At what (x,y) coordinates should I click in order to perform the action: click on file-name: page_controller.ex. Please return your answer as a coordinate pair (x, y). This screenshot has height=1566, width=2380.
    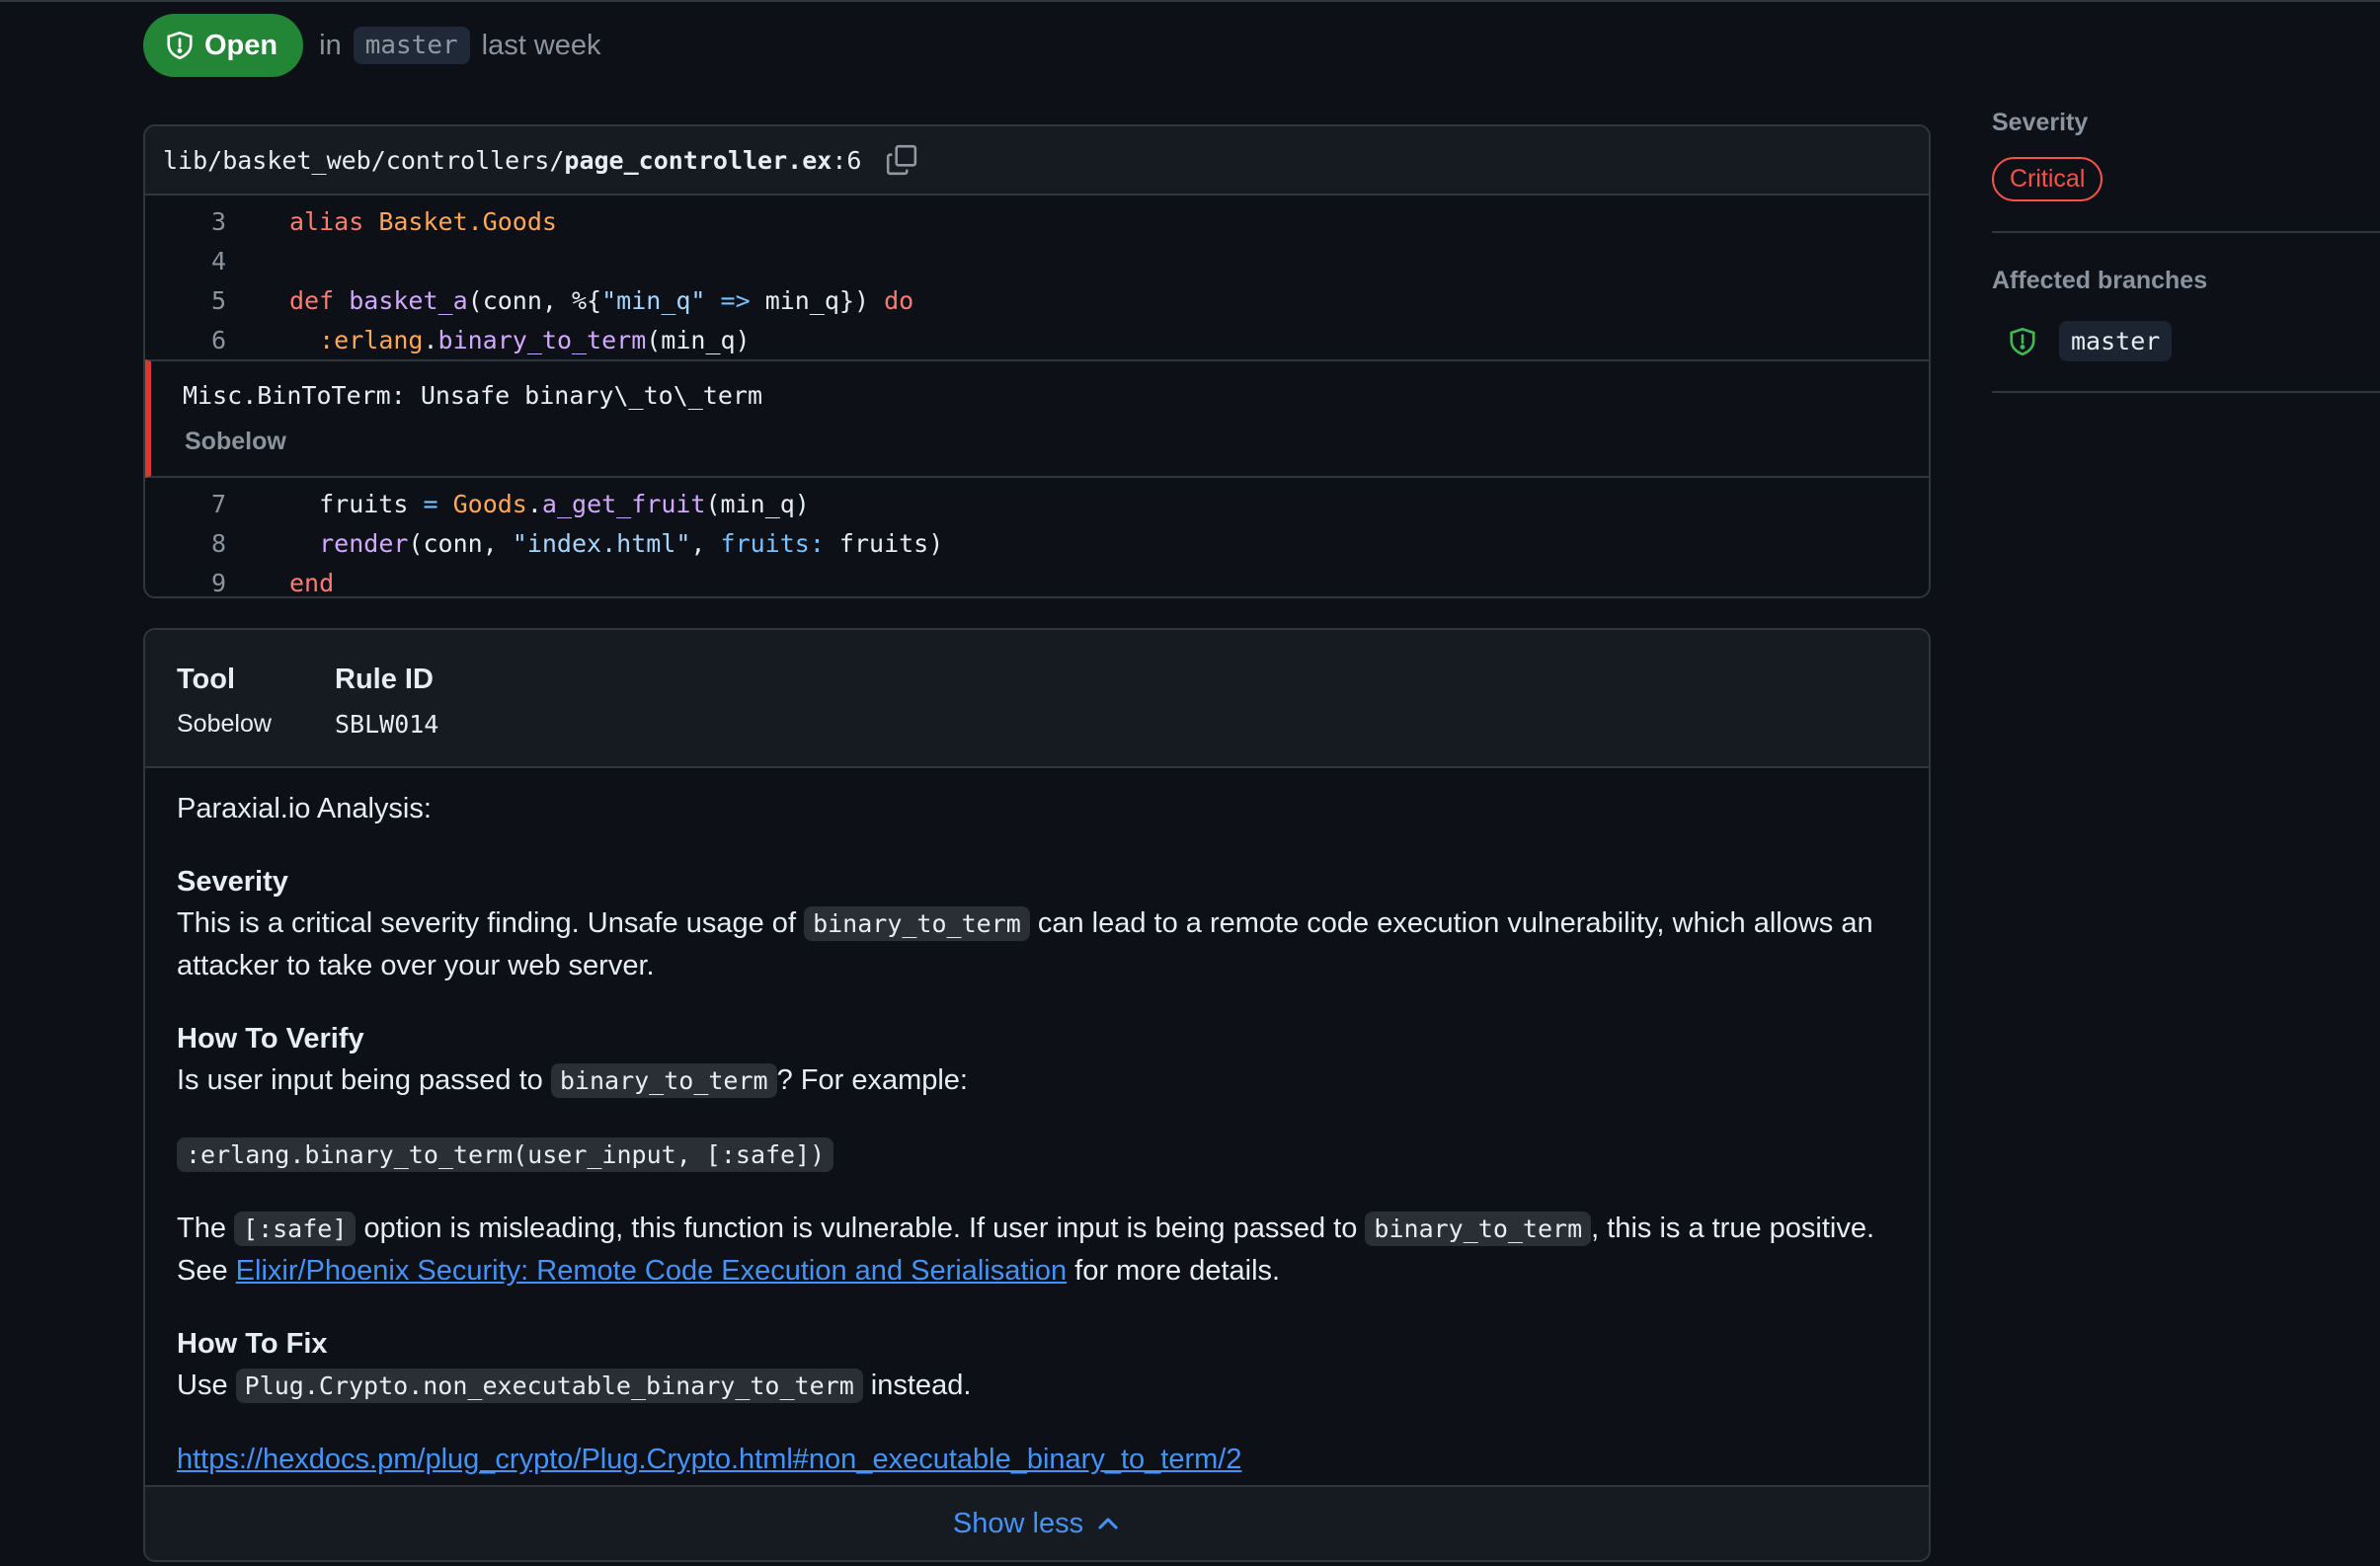
    Looking at the image, I should click on (698, 160).